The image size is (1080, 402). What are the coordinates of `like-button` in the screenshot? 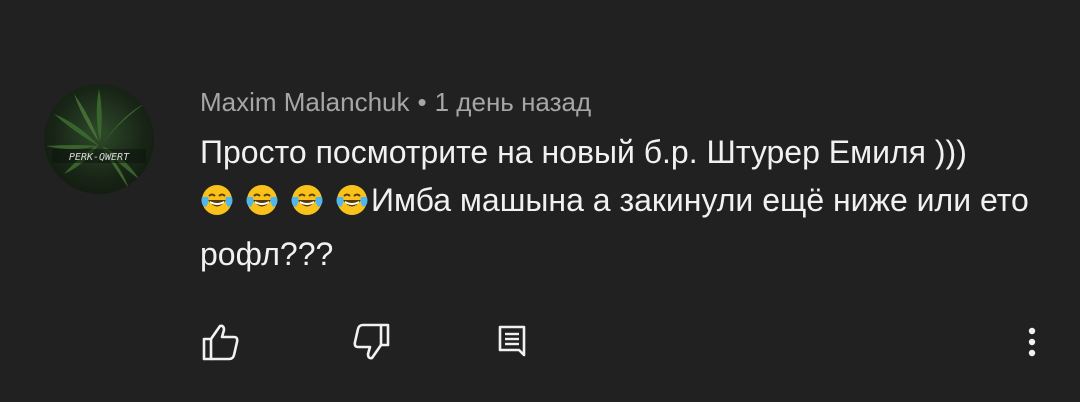 It's located at (220, 342).